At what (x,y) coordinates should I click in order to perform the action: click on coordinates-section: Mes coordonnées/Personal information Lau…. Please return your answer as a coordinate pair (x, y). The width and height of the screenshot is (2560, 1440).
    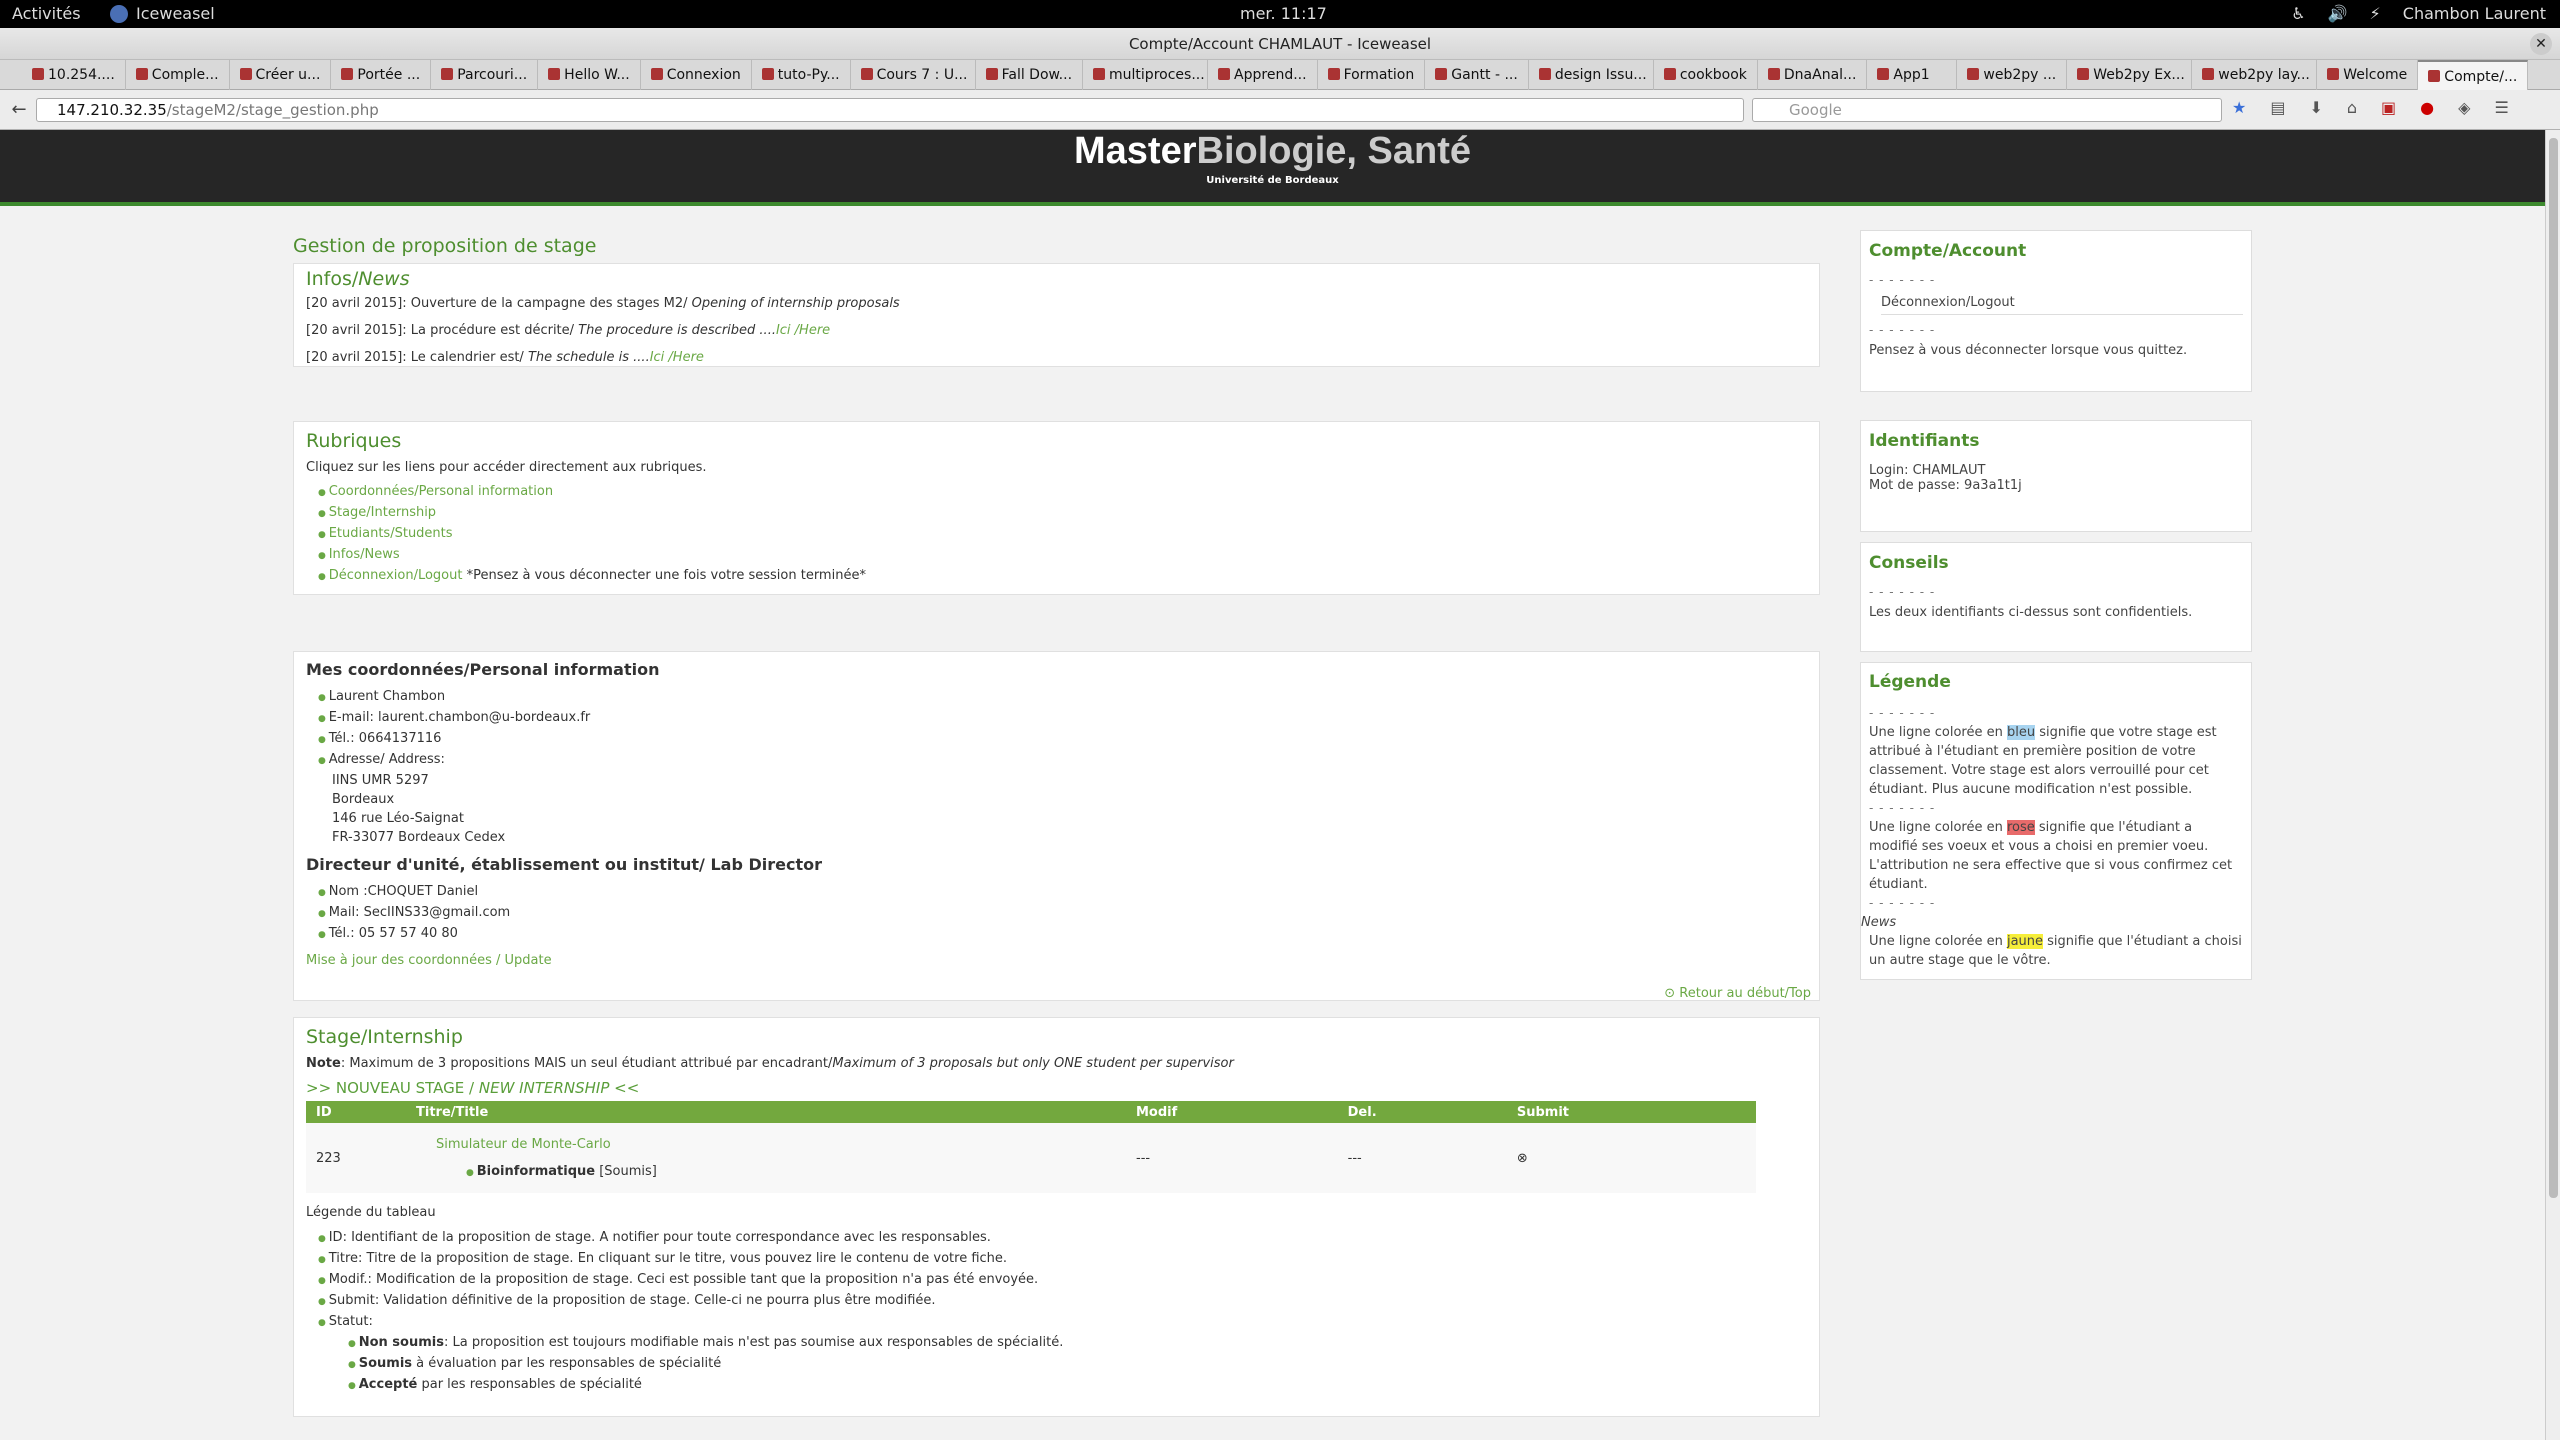
    Looking at the image, I should click on (1056, 826).